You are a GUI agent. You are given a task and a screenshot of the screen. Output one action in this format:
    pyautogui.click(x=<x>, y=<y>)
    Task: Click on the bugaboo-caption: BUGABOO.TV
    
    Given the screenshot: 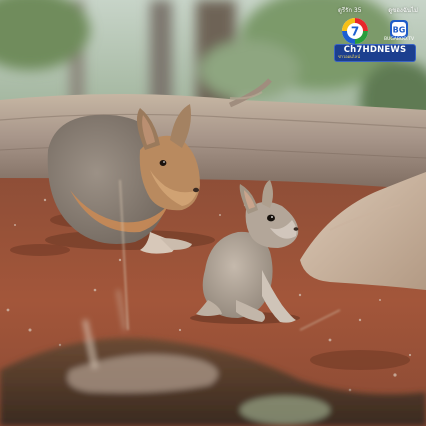 What is the action you would take?
    pyautogui.click(x=399, y=39)
    